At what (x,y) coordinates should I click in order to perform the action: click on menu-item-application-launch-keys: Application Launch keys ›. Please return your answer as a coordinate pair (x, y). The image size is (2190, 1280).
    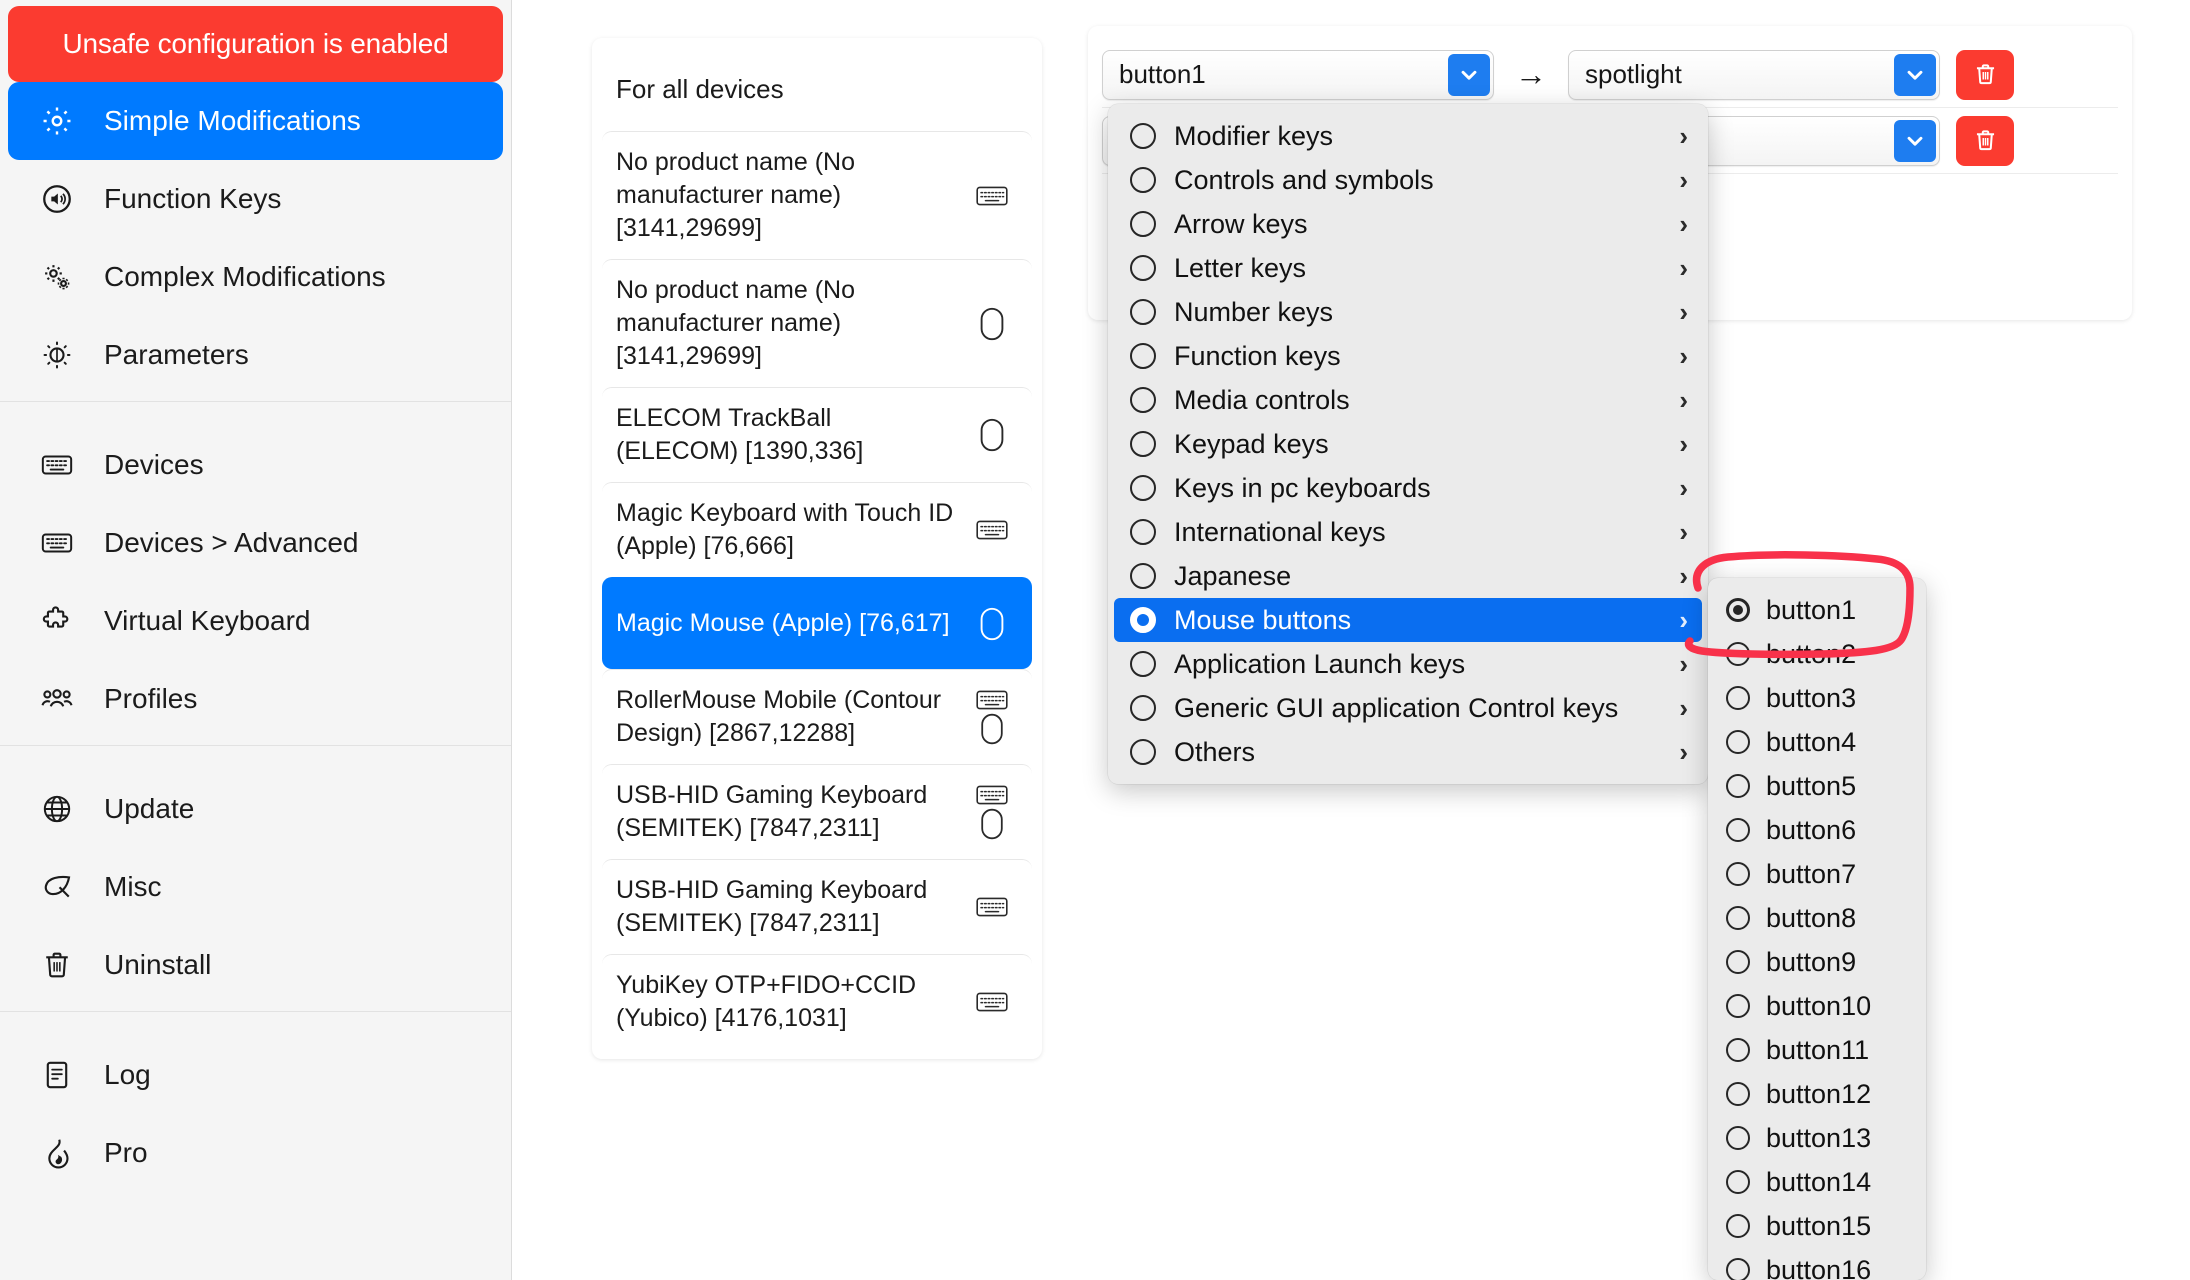
    Looking at the image, I should click on (1408, 664).